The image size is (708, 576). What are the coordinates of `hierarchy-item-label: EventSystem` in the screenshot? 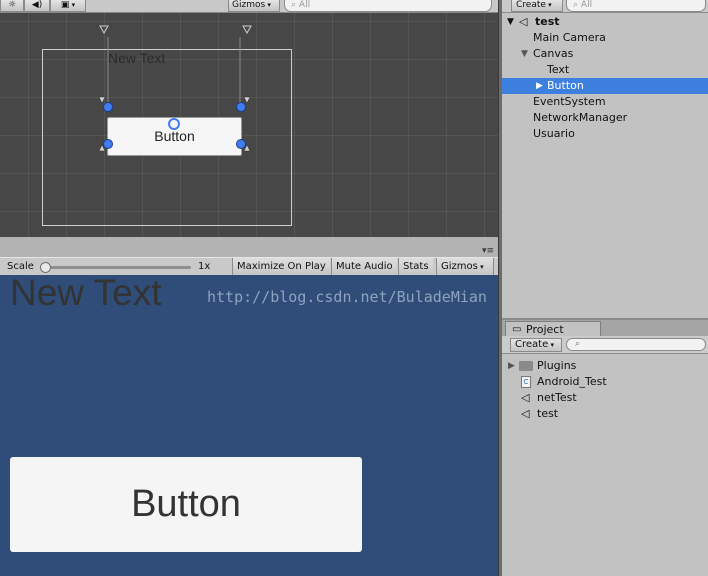 It's located at (569, 101).